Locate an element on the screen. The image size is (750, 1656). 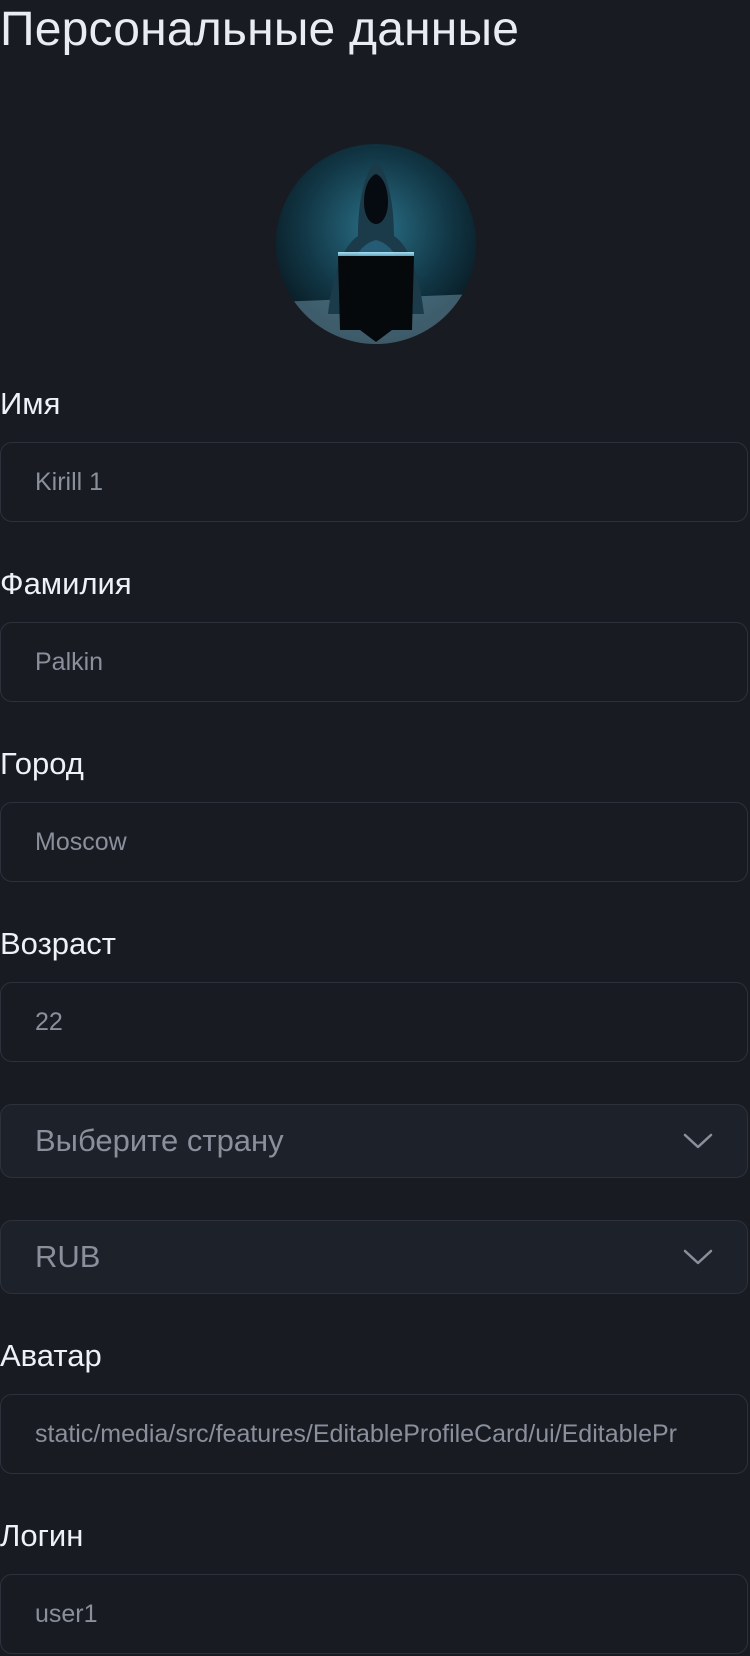
avatar-url-input is located at coordinates (375, 1434).